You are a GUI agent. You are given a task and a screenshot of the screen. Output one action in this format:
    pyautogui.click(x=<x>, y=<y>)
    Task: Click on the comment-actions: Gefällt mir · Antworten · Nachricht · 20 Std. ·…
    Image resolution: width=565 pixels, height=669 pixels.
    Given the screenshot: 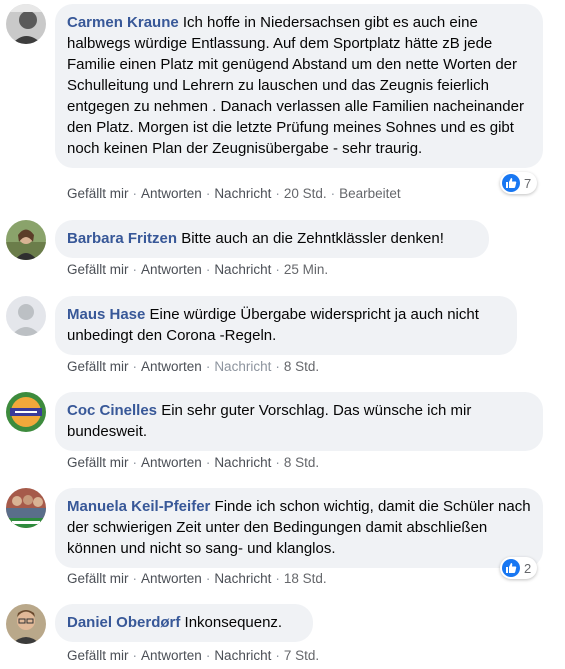 What is the action you would take?
    pyautogui.click(x=234, y=193)
    